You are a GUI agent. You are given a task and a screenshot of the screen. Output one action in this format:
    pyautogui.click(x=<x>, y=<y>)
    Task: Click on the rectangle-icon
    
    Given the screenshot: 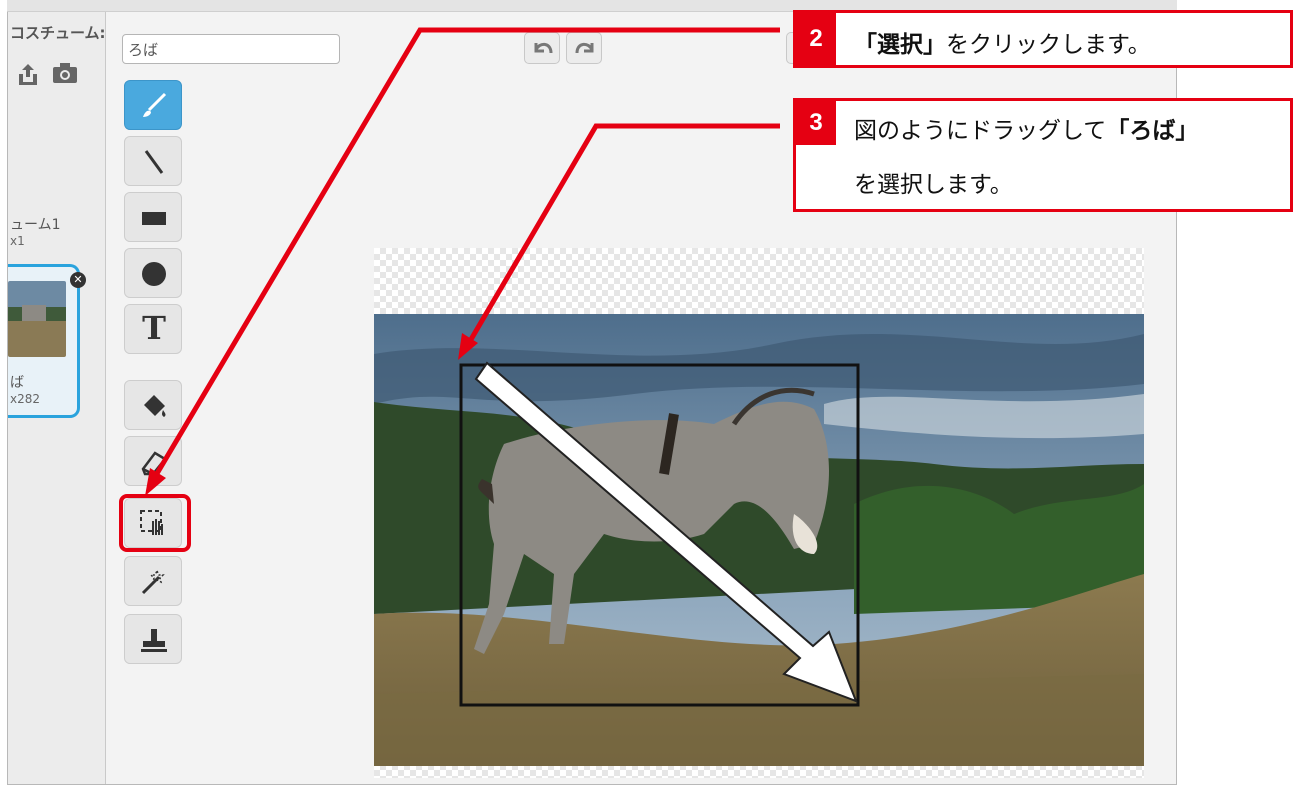 What is the action you would take?
    pyautogui.click(x=154, y=218)
    